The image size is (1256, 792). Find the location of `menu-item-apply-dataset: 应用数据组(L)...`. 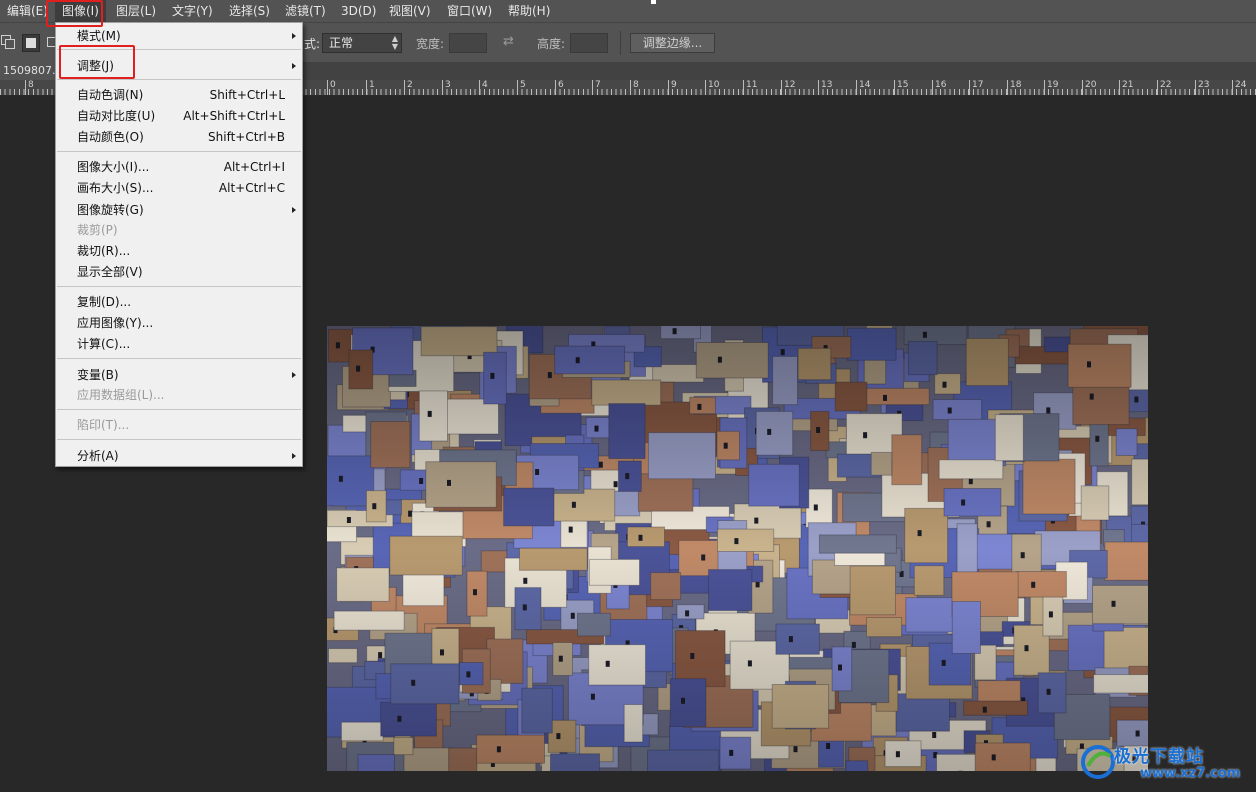

menu-item-apply-dataset: 应用数据组(L)... is located at coordinates (179, 395).